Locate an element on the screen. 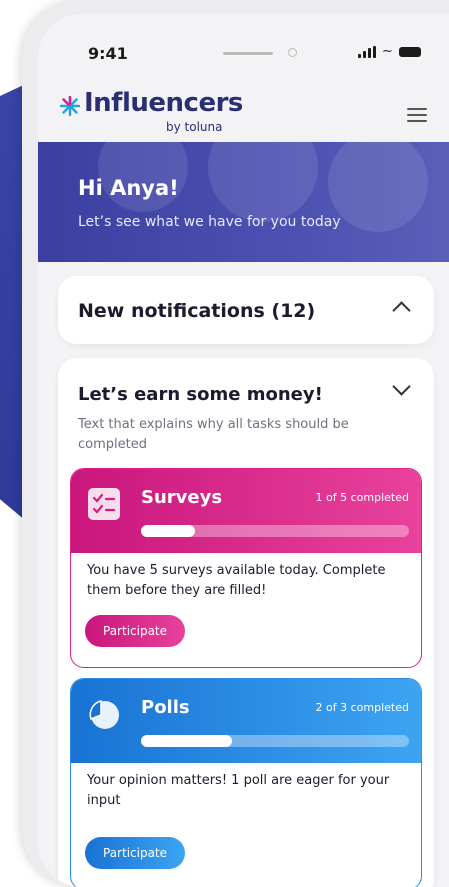 The width and height of the screenshot is (449, 887). surveys-task-name: Surveys is located at coordinates (182, 497).